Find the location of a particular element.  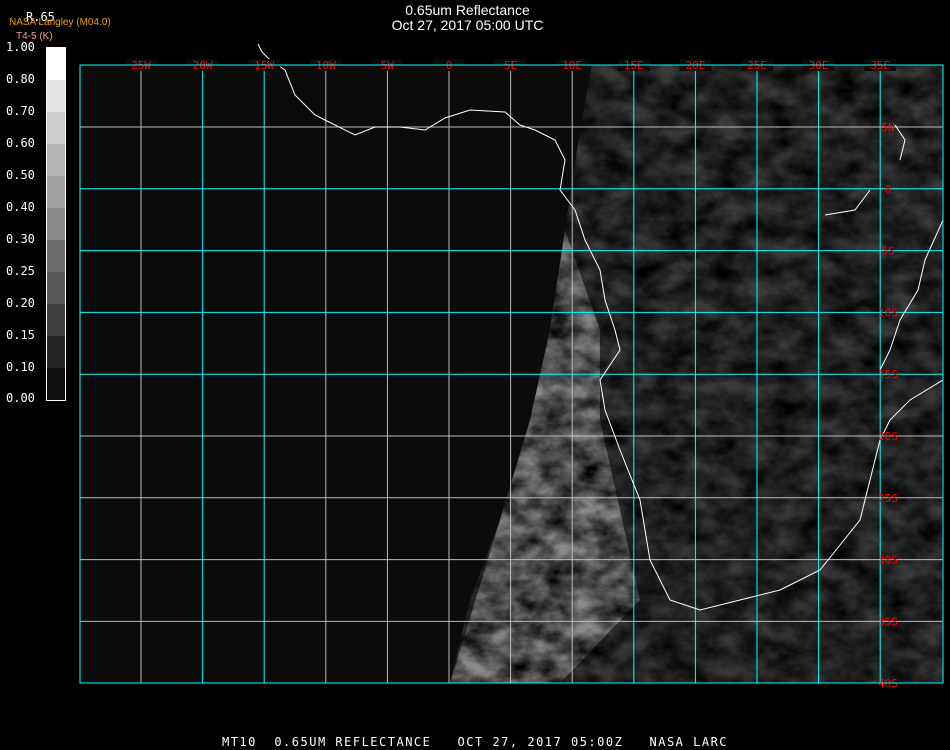

latitude-label: 25S is located at coordinates (888, 498).